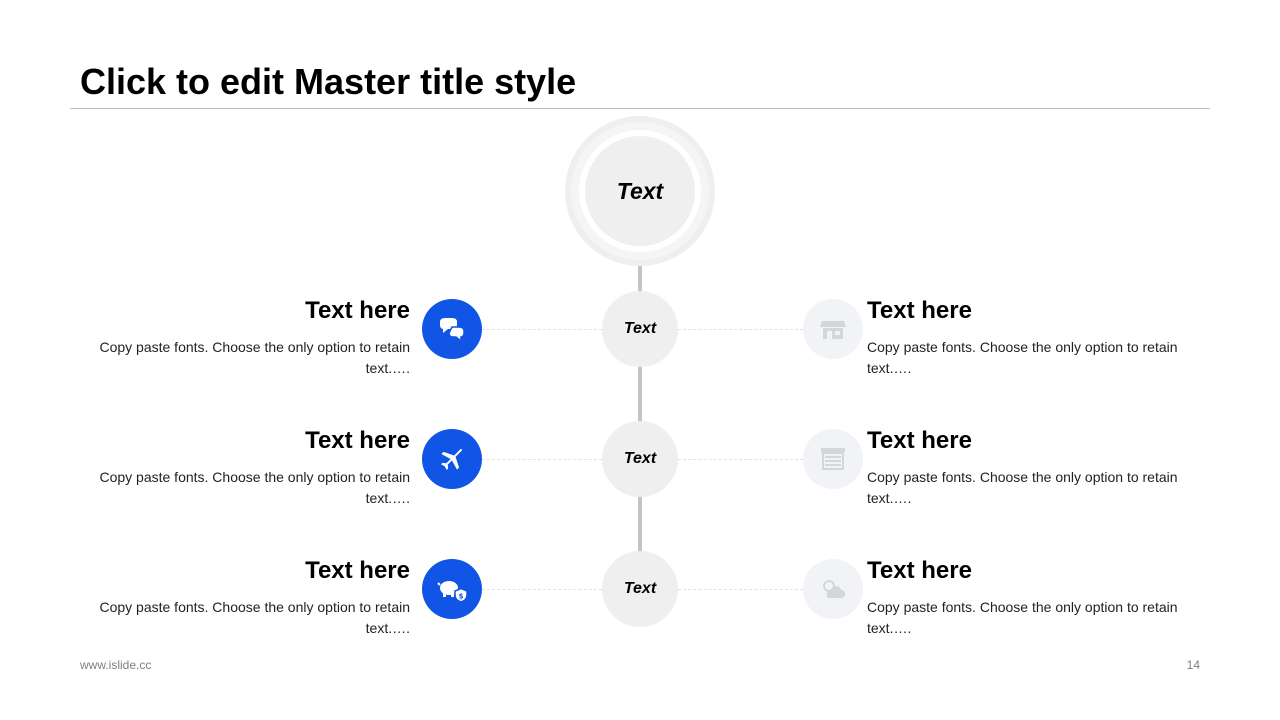 The width and height of the screenshot is (1280, 720). What do you see at coordinates (640, 459) in the screenshot?
I see `timeline-node-2: Text` at bounding box center [640, 459].